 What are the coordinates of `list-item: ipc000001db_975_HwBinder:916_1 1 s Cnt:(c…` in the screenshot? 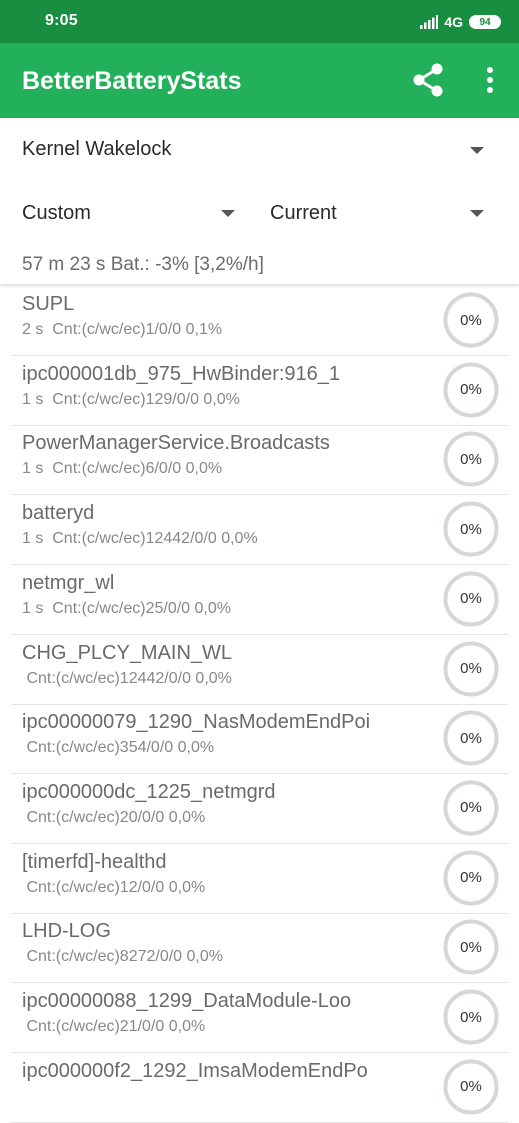 It's located at (259, 391).